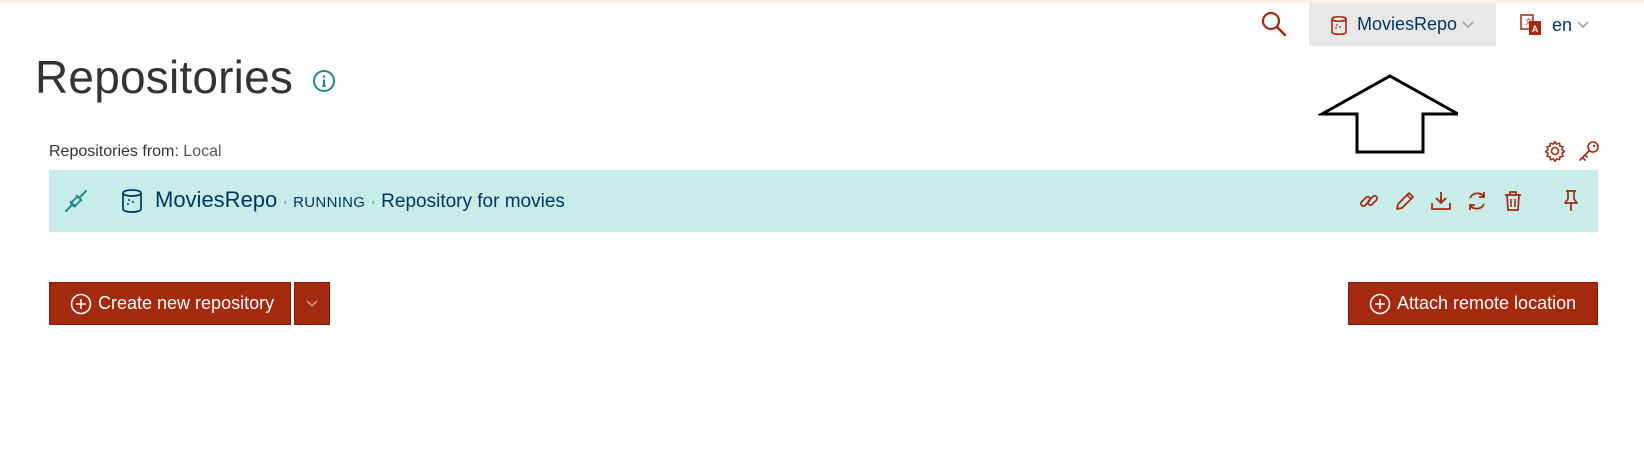 The width and height of the screenshot is (1644, 452). Describe the element at coordinates (324, 81) in the screenshot. I see `info-icon` at that location.